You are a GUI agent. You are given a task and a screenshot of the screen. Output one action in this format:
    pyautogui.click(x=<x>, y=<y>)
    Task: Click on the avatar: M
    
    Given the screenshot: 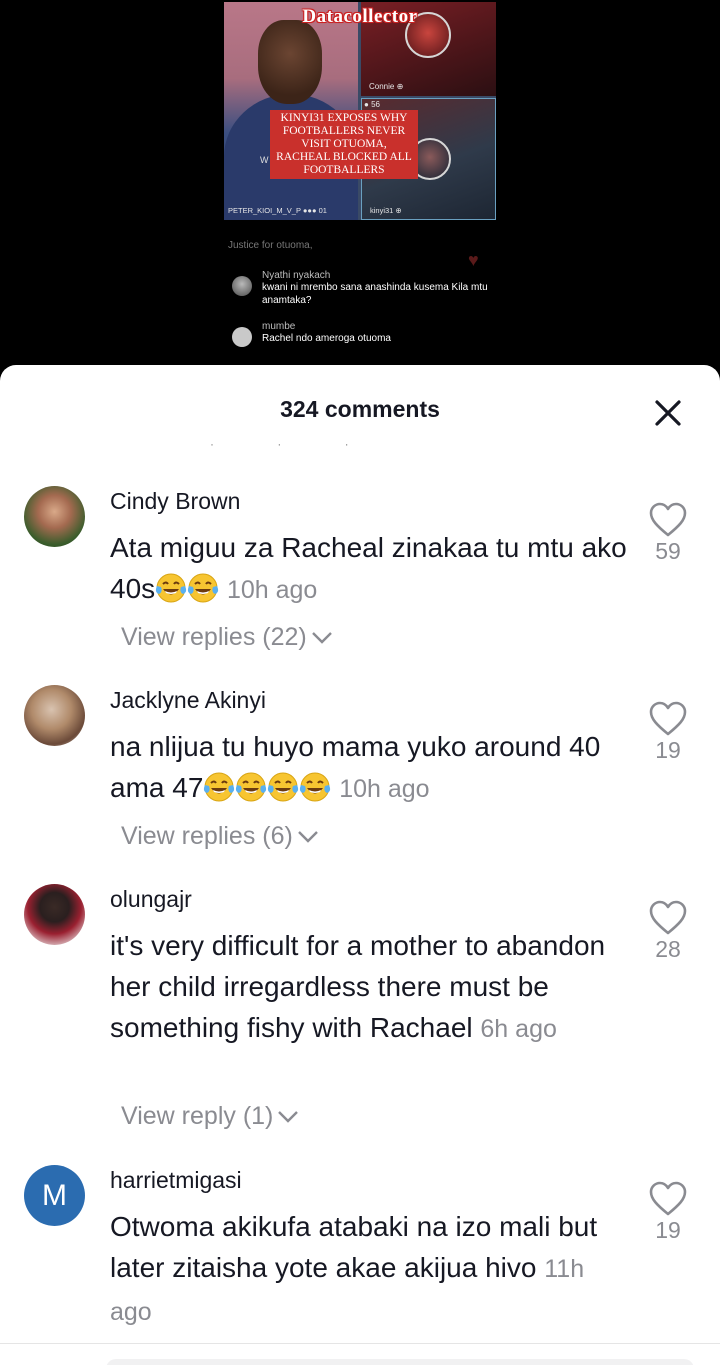 What is the action you would take?
    pyautogui.click(x=54, y=1195)
    